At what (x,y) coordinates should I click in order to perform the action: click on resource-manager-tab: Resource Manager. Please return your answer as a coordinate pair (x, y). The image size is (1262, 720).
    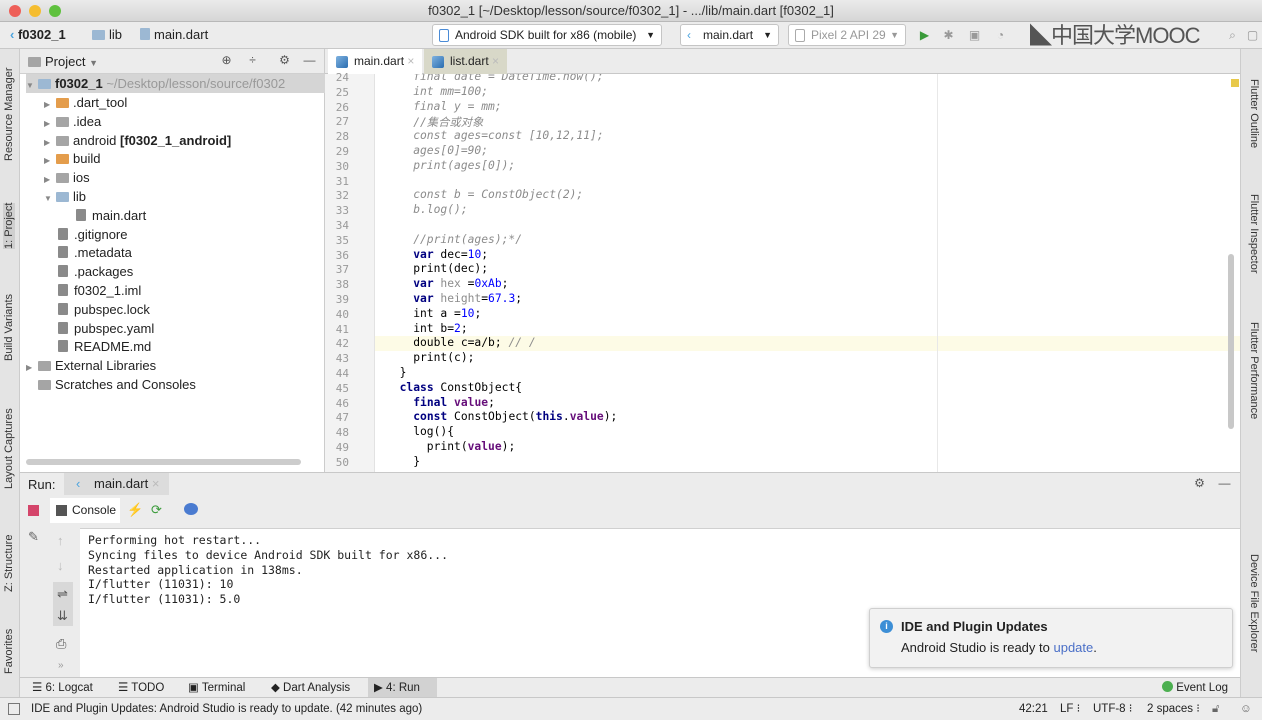
    Looking at the image, I should click on (9, 114).